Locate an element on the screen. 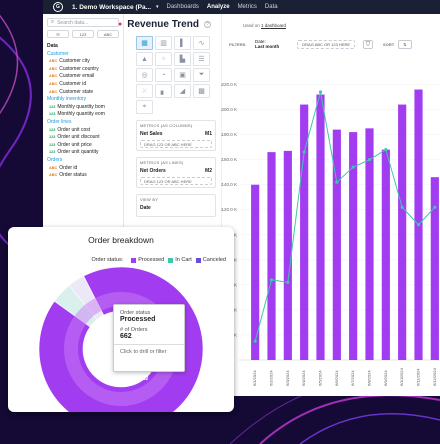  nav-data: Data is located at coordinates (271, 7).